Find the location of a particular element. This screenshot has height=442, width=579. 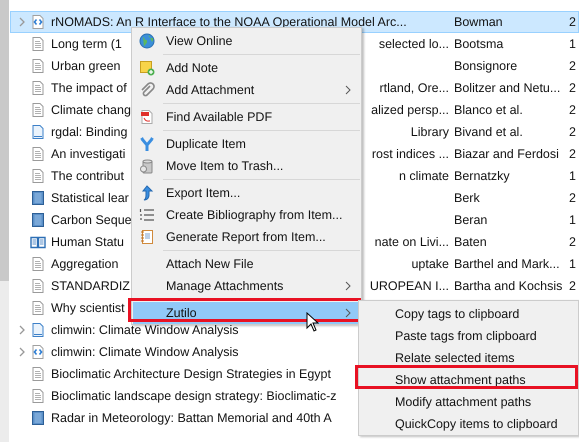

scroll-thumb is located at coordinates (4, 140).